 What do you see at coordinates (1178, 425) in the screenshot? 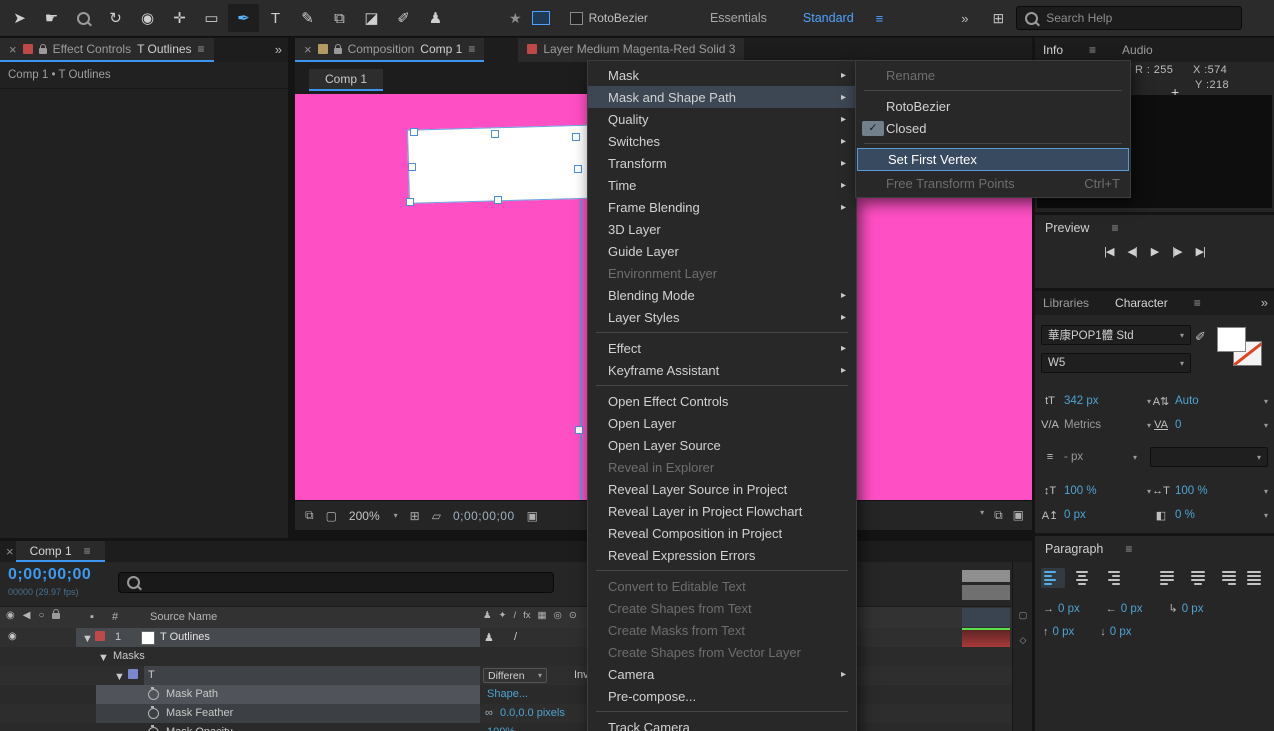
I see `tracking-value: 0` at bounding box center [1178, 425].